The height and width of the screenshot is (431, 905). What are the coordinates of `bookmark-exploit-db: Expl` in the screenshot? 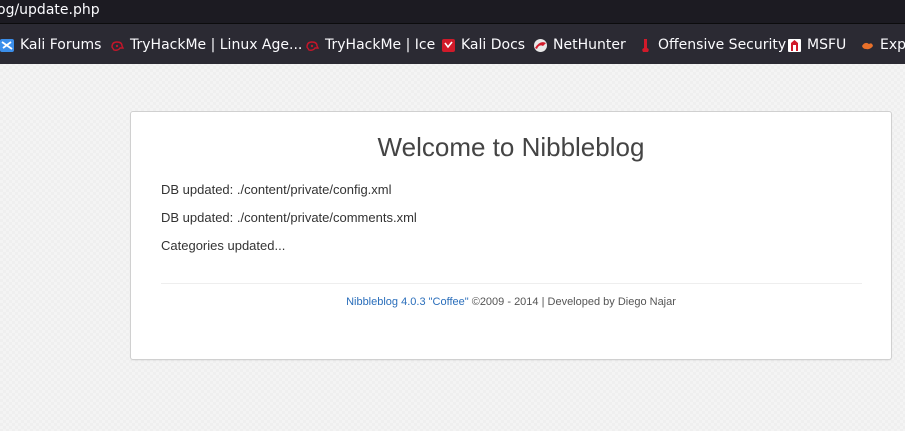 It's located at (882, 45).